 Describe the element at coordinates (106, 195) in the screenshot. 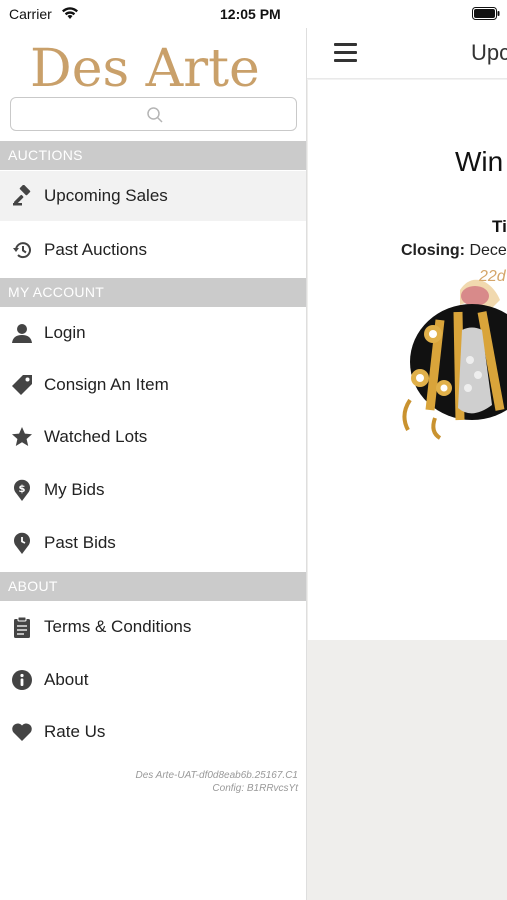

I see `menu-item-label: Upcoming Sales` at that location.